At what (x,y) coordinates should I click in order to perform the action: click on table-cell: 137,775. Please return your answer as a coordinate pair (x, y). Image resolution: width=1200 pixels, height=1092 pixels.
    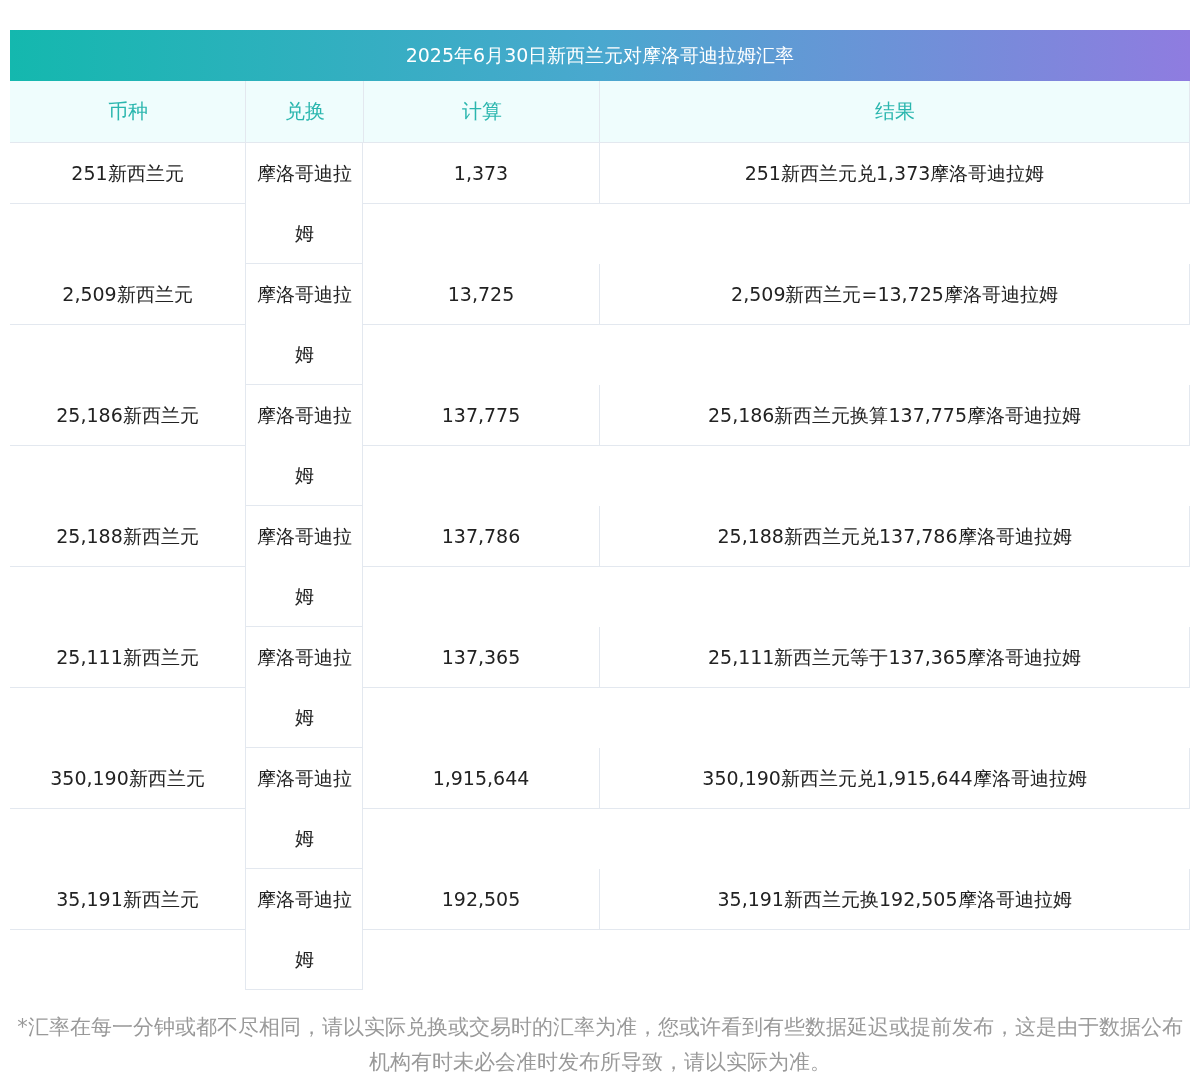
    Looking at the image, I should click on (481, 415).